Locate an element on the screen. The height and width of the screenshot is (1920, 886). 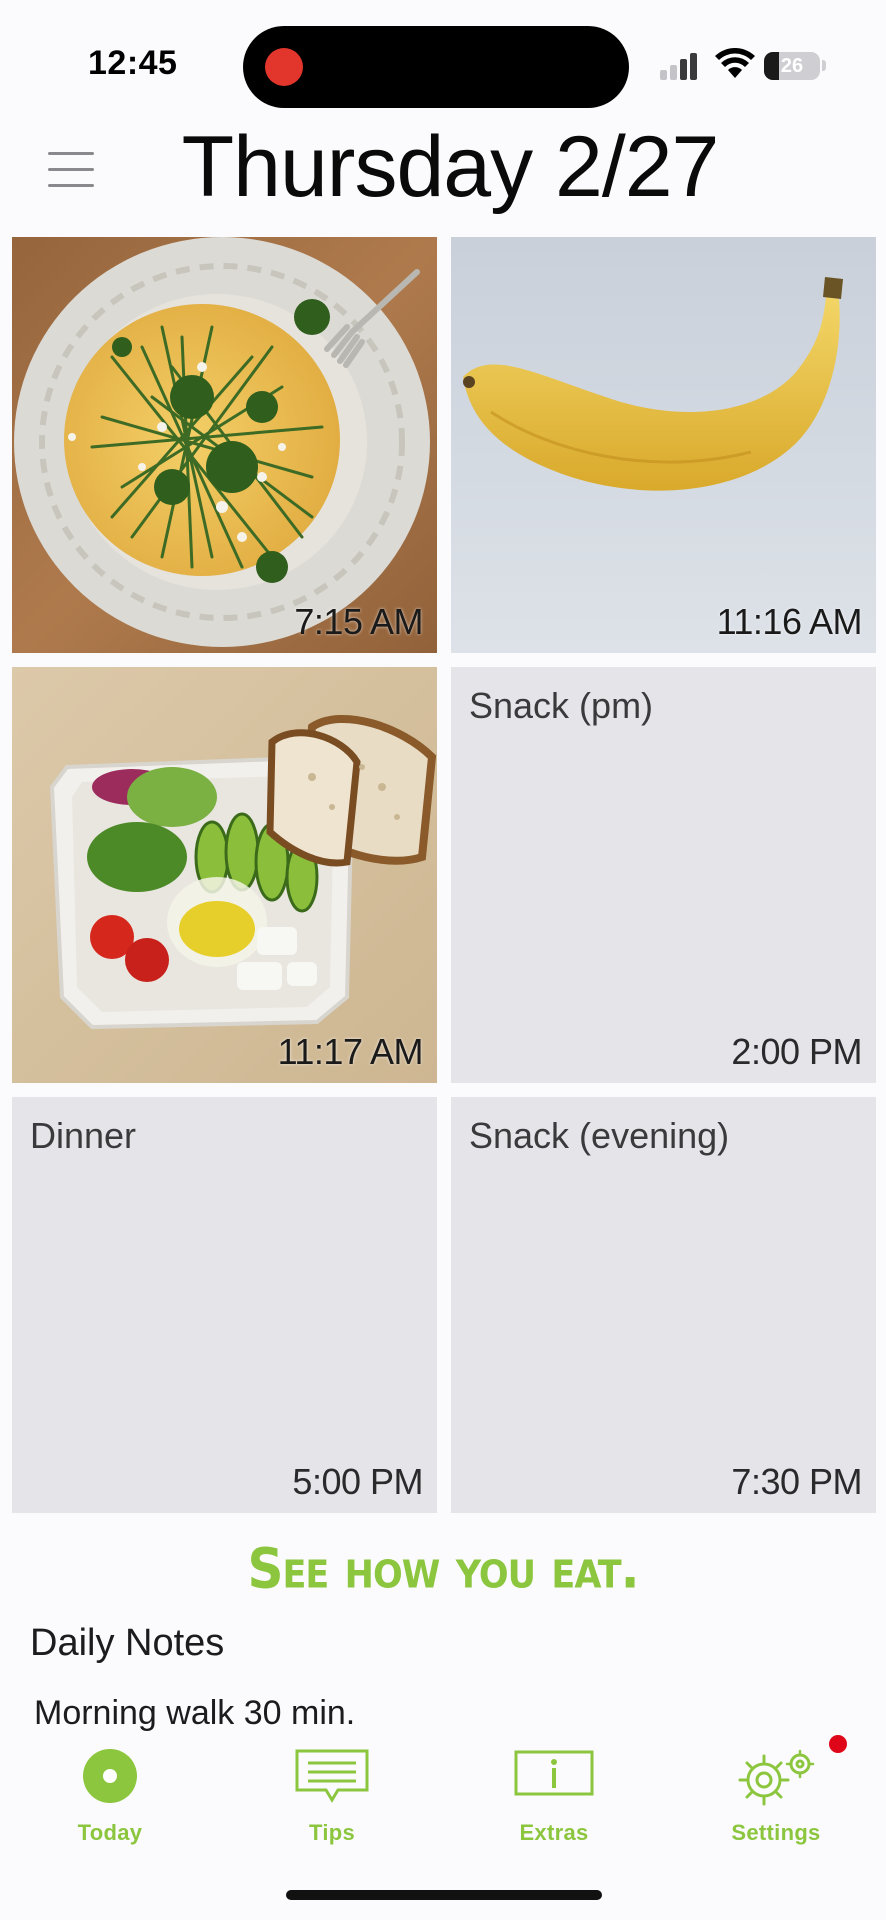
meal-tile-lunch: 11:17 AM is located at coordinates (224, 875).